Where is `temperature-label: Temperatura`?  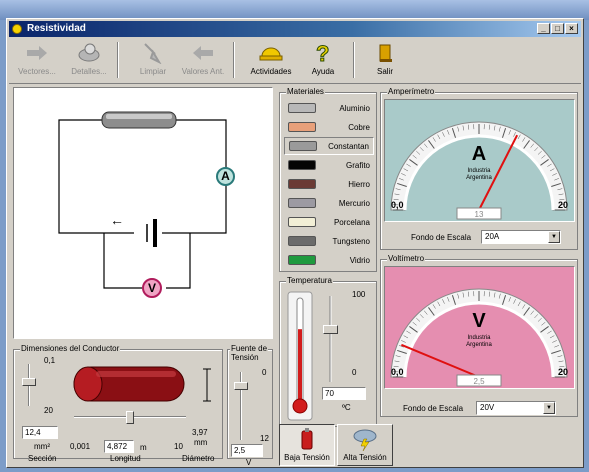
temperature-label: Temperatura is located at coordinates (309, 281).